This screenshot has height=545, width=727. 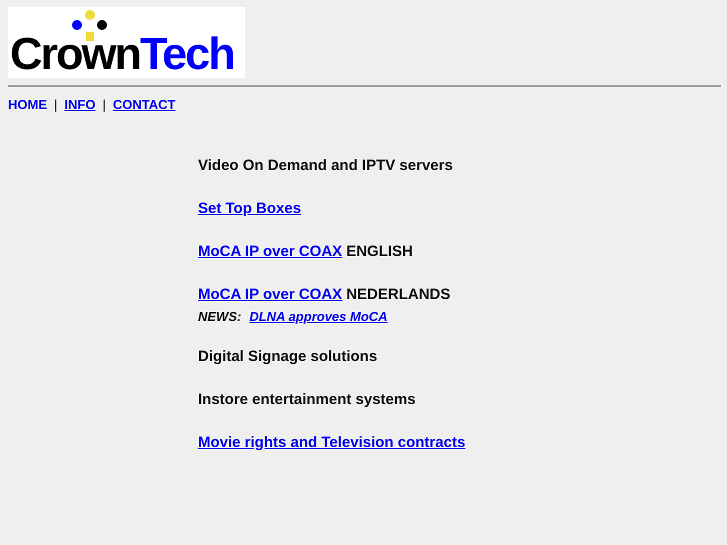 I want to click on news-label: NEWS:, so click(x=220, y=317).